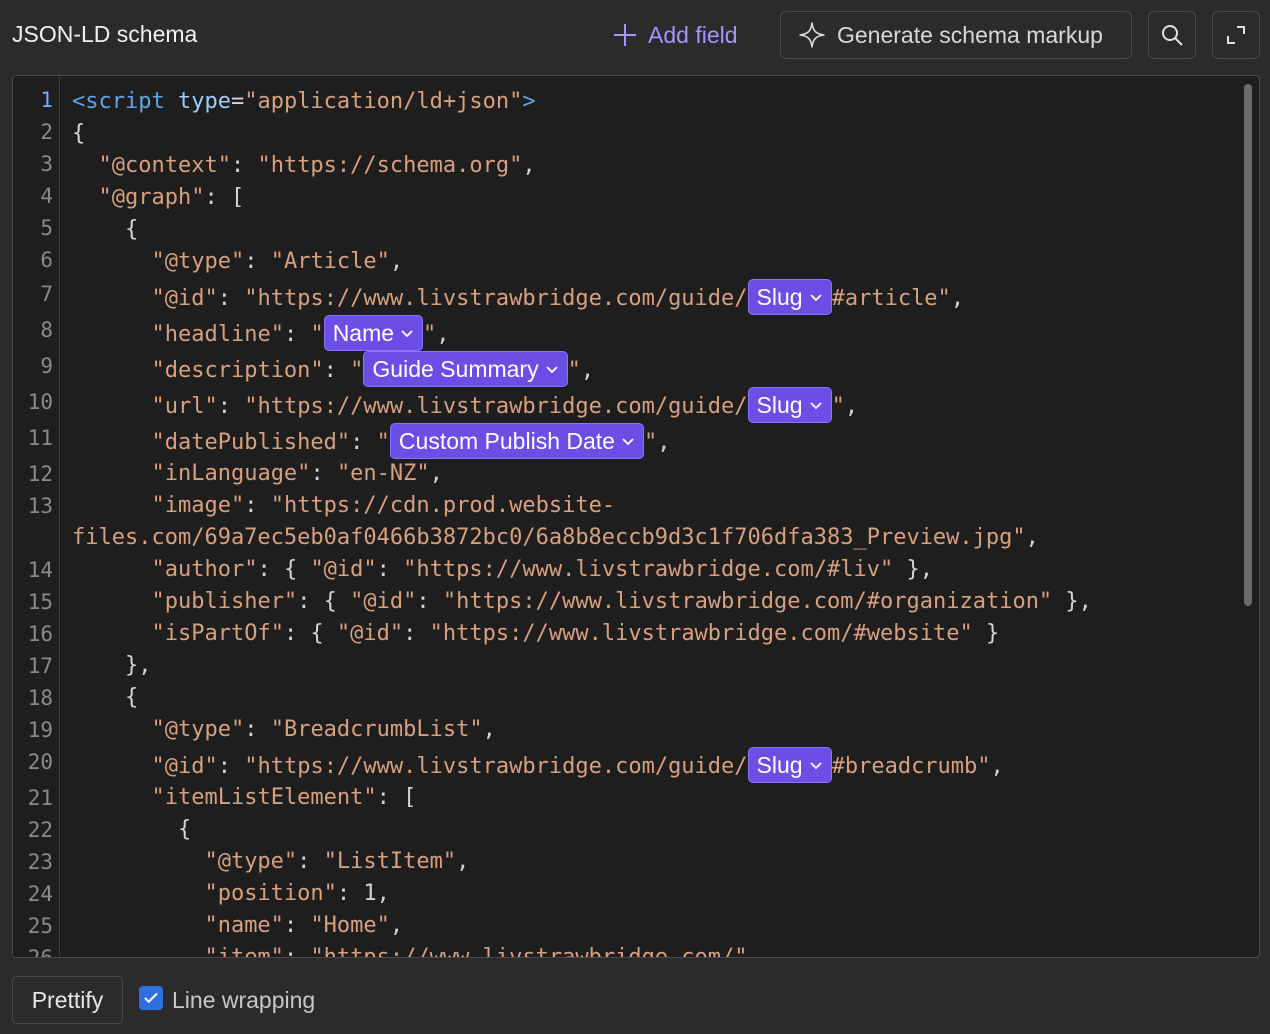 This screenshot has width=1270, height=1034. What do you see at coordinates (40, 926) in the screenshot?
I see `line-number: 25` at bounding box center [40, 926].